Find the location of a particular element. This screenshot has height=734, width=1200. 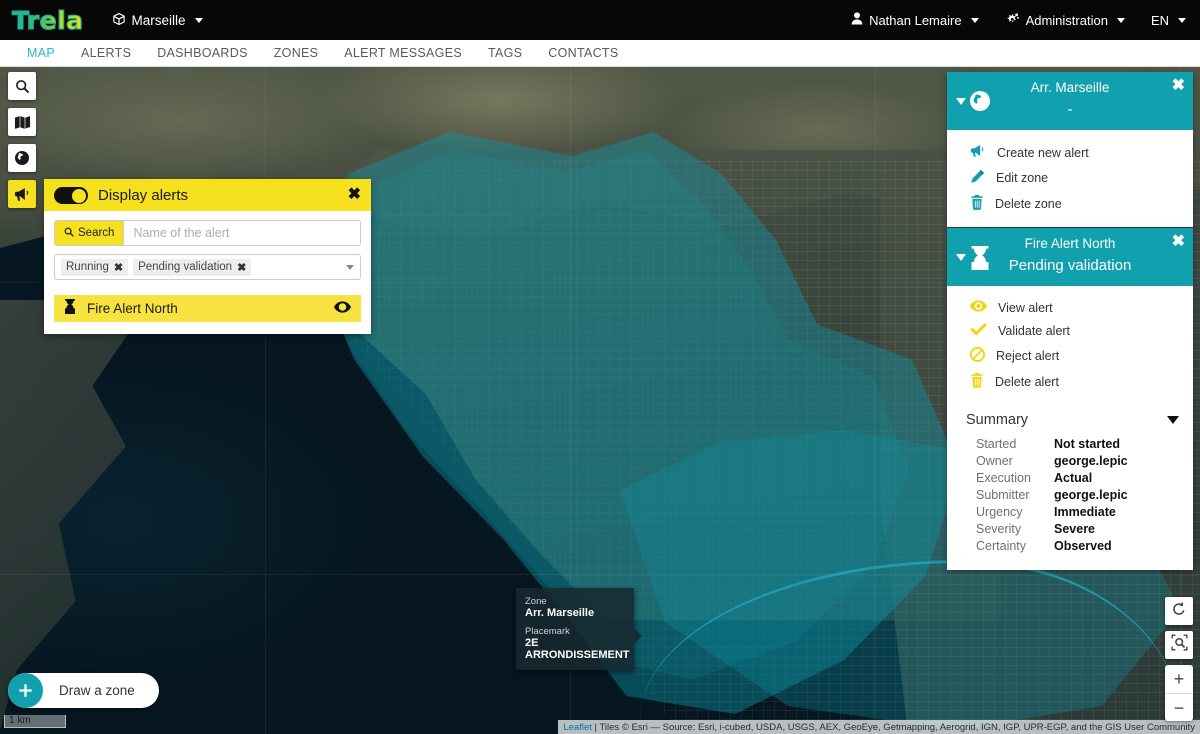

summary-value: Immediate is located at coordinates (1085, 511).